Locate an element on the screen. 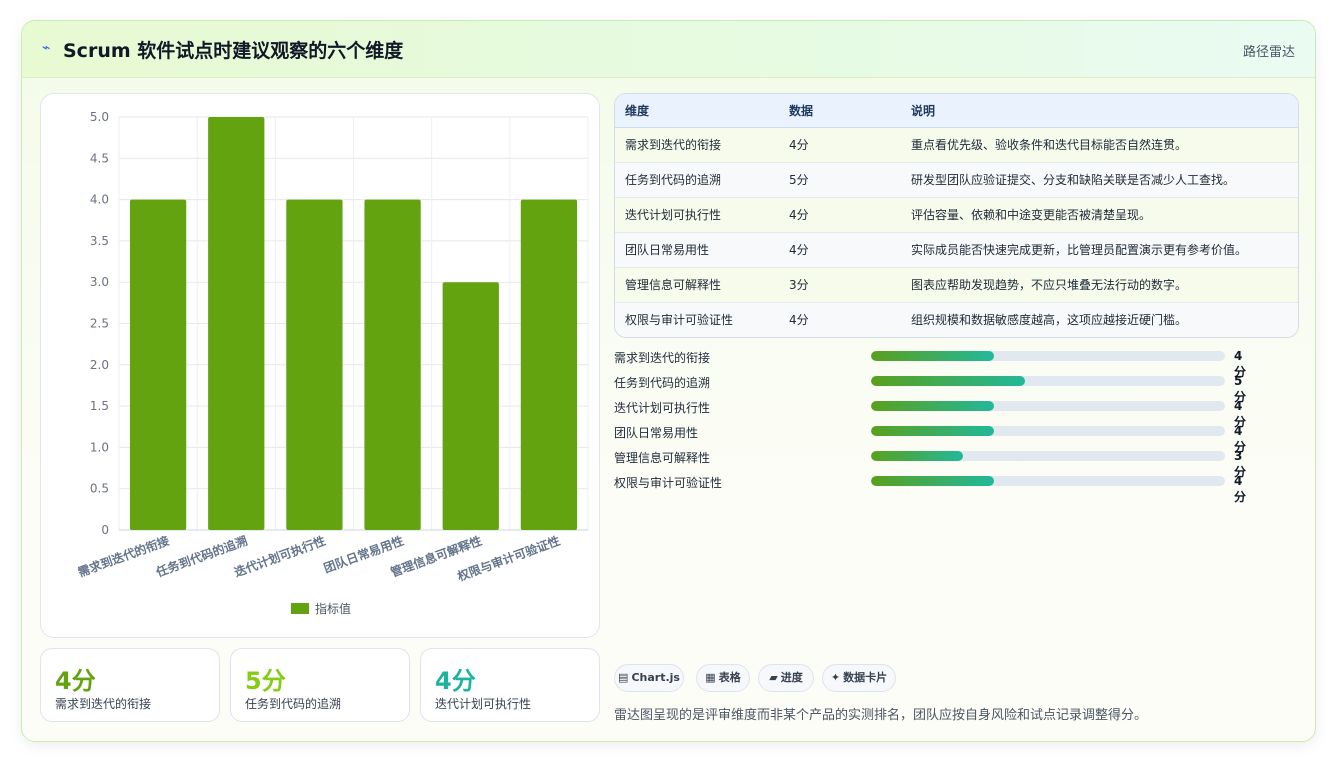 The width and height of the screenshot is (1336, 761). y-tick-label: 5.0 is located at coordinates (99, 117).